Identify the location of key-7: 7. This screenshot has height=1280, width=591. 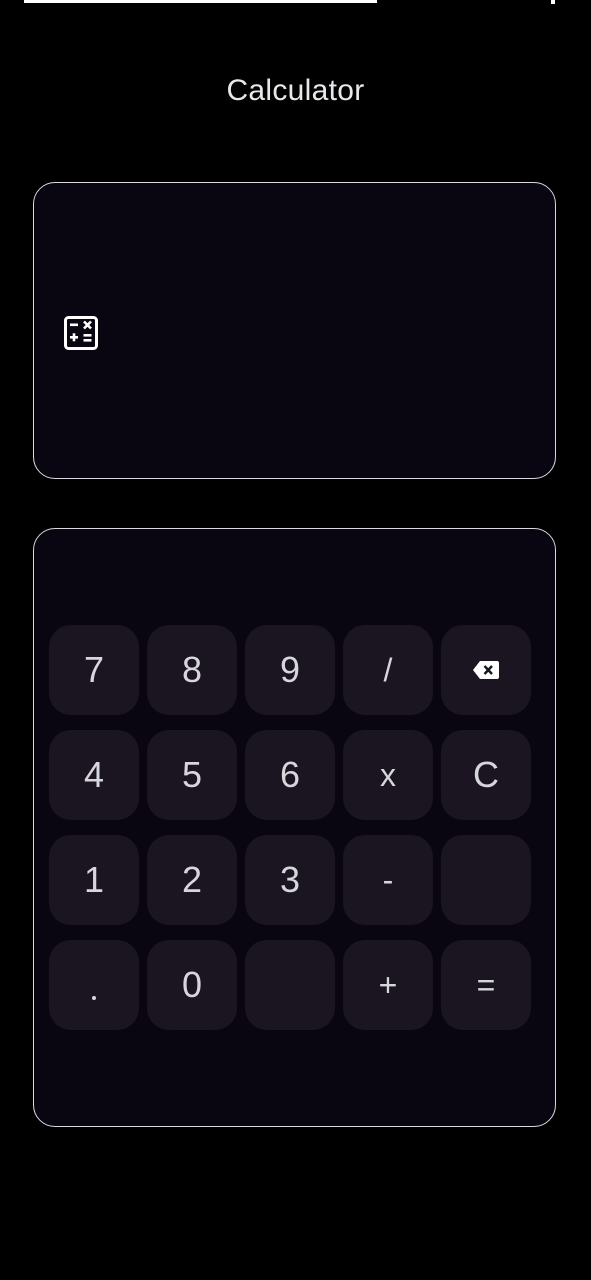
(94, 670).